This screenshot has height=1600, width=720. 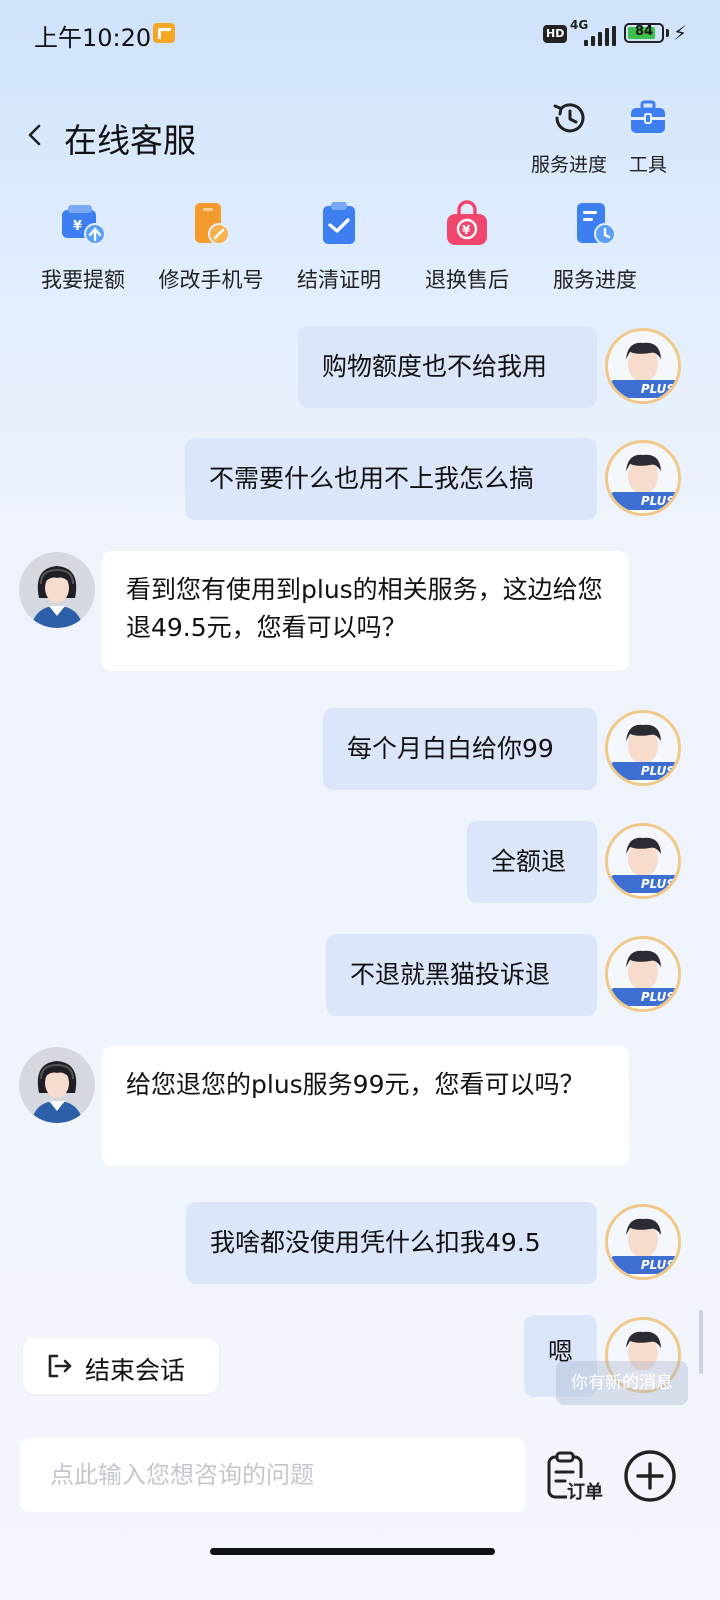 I want to click on page-title: 在线客服, so click(x=130, y=140).